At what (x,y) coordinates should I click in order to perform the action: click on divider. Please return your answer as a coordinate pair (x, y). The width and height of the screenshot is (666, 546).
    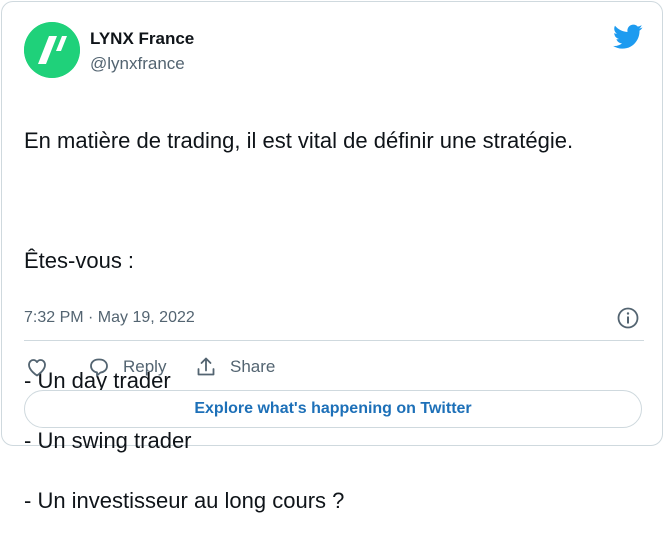
    Looking at the image, I should click on (334, 340).